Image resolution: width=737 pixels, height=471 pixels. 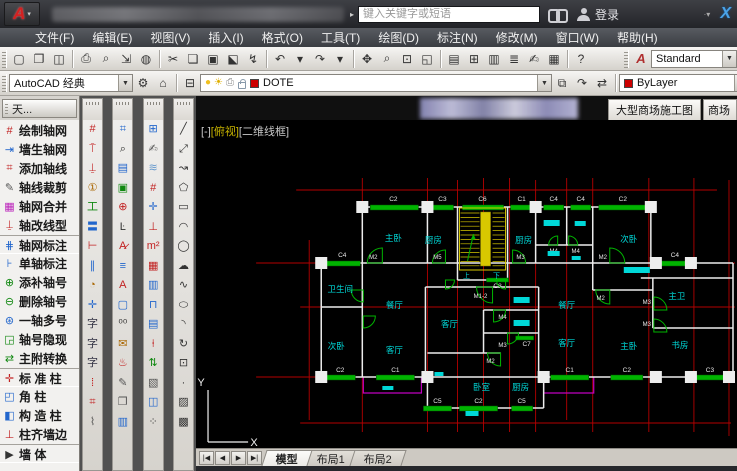 I want to click on workspace-combo: AutoCAD 经典 ▼, so click(x=71, y=83).